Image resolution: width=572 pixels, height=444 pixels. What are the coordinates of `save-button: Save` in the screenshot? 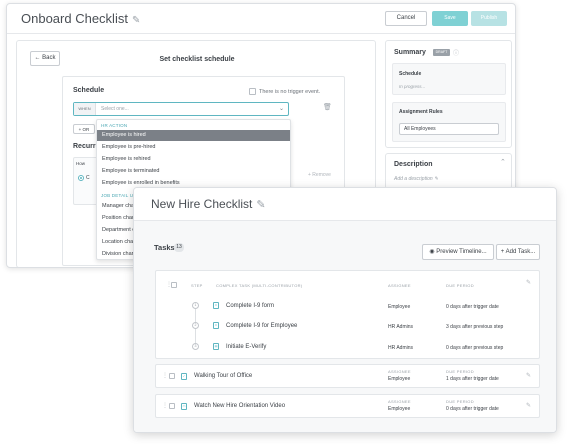 It's located at (450, 18).